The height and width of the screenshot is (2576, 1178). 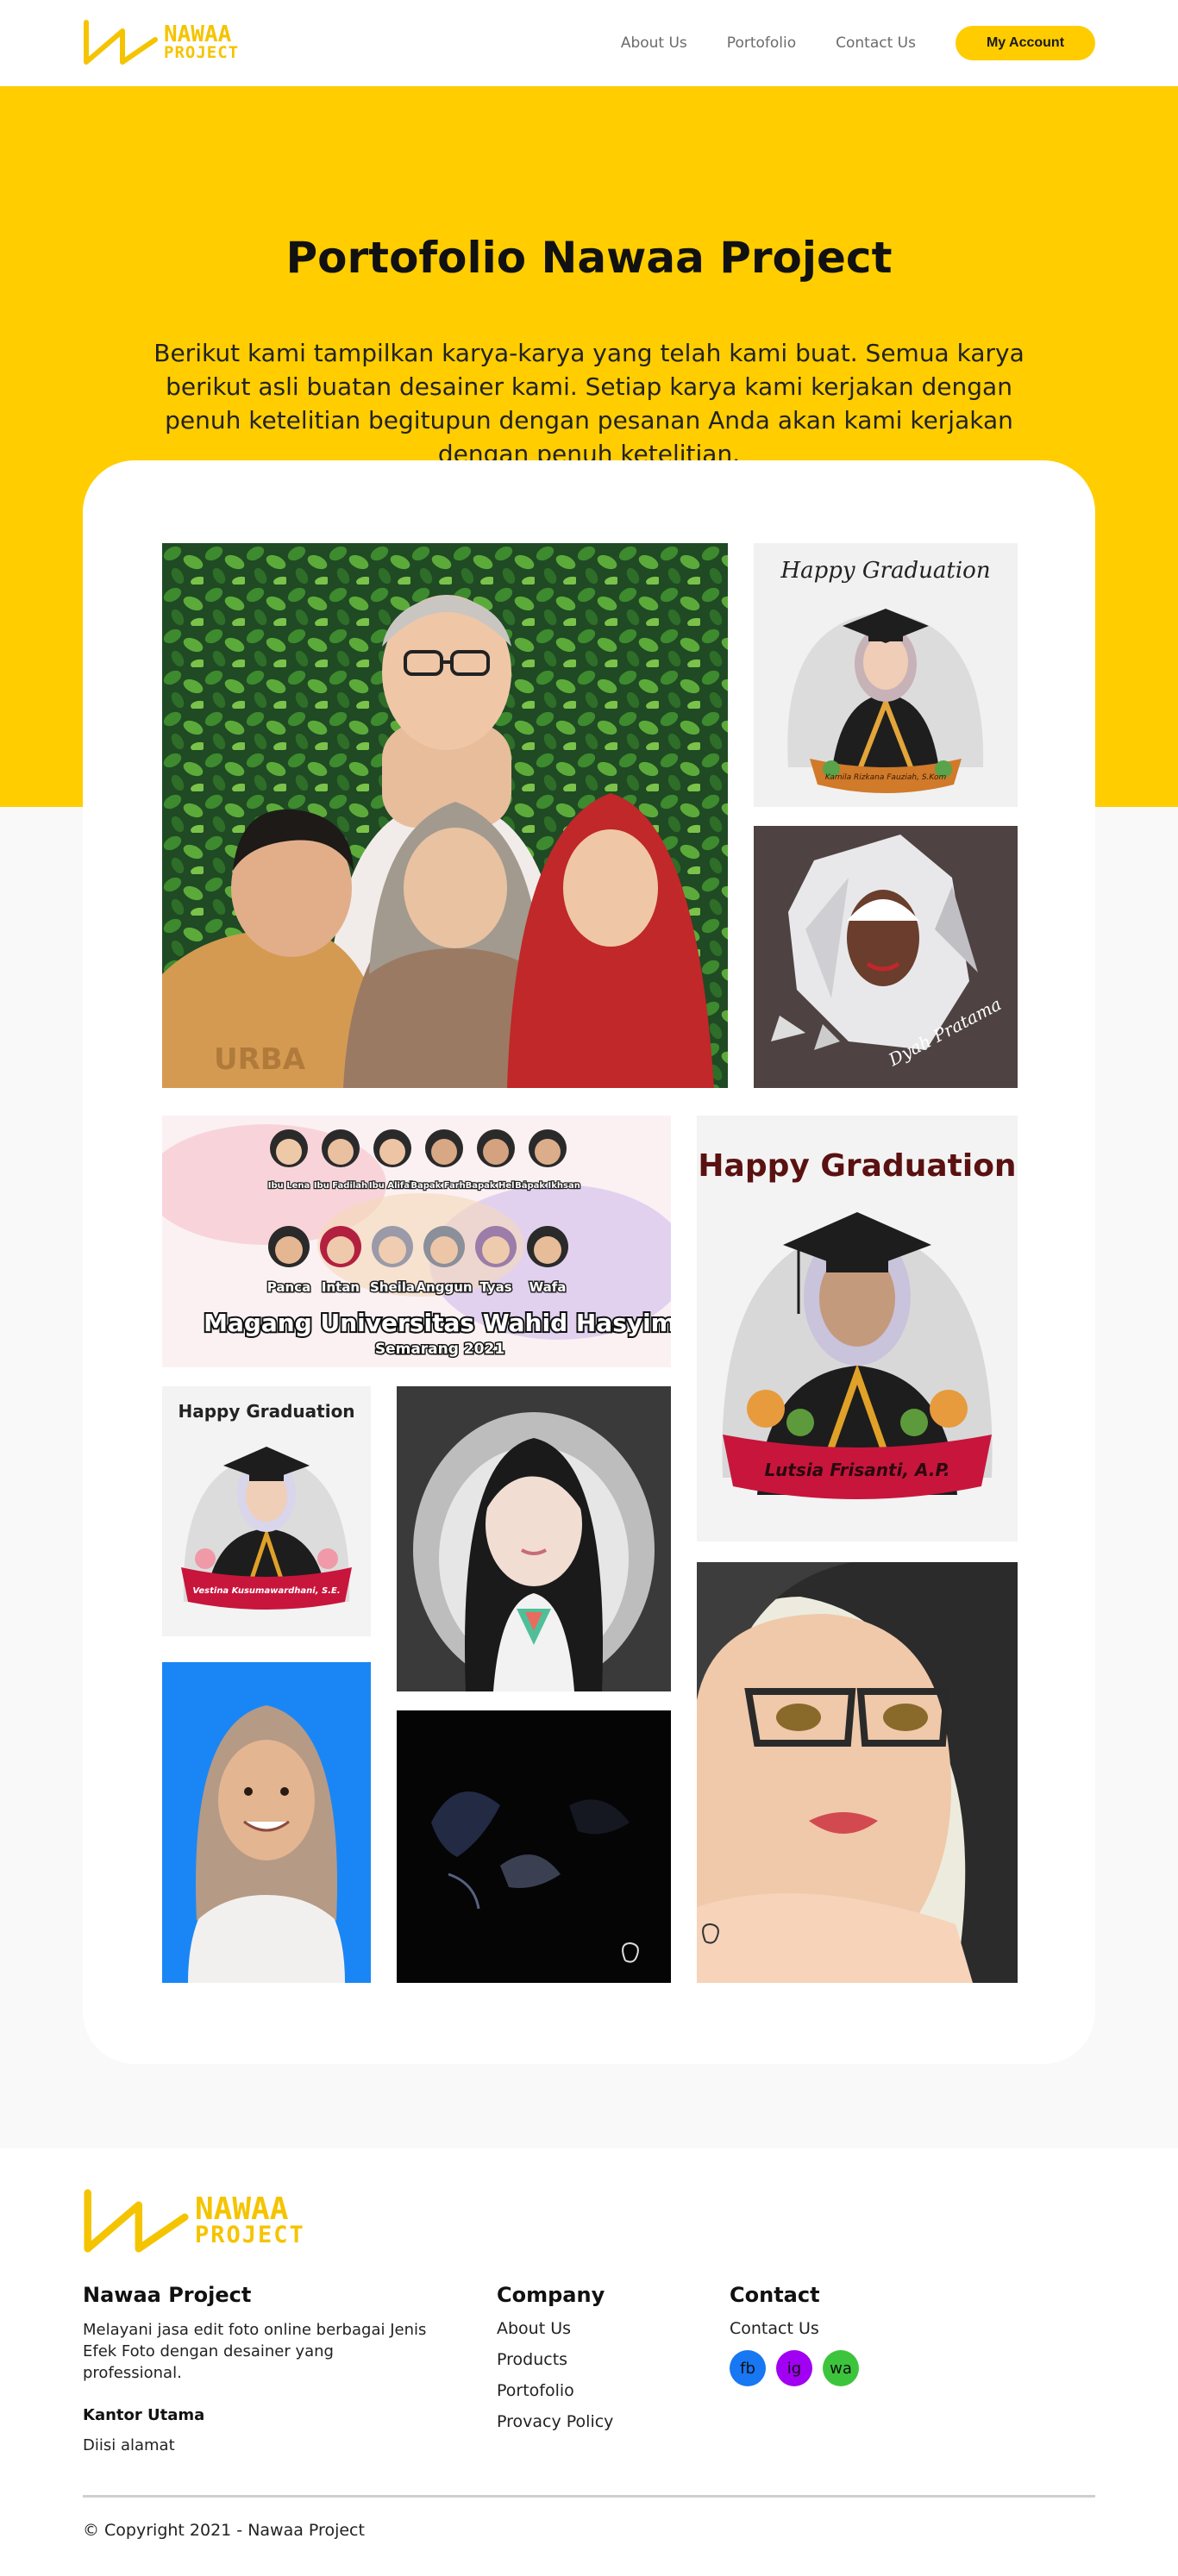 I want to click on svg-text: Tyas, so click(x=495, y=1287).